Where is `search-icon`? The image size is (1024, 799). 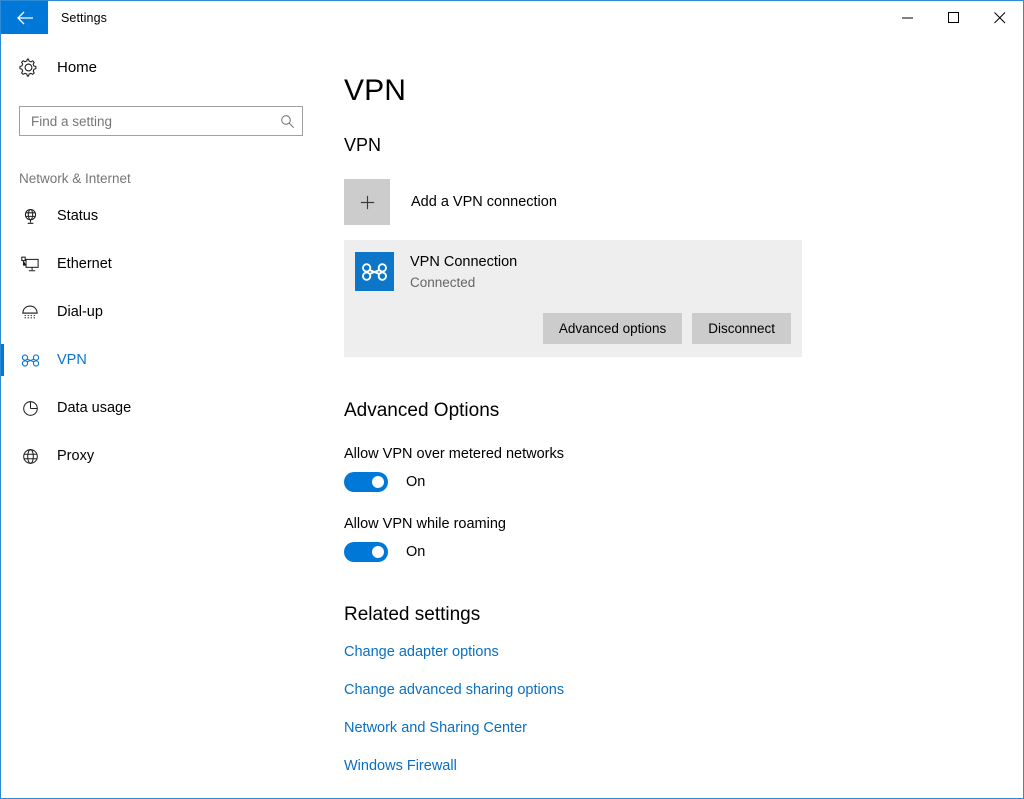
search-icon is located at coordinates (287, 121).